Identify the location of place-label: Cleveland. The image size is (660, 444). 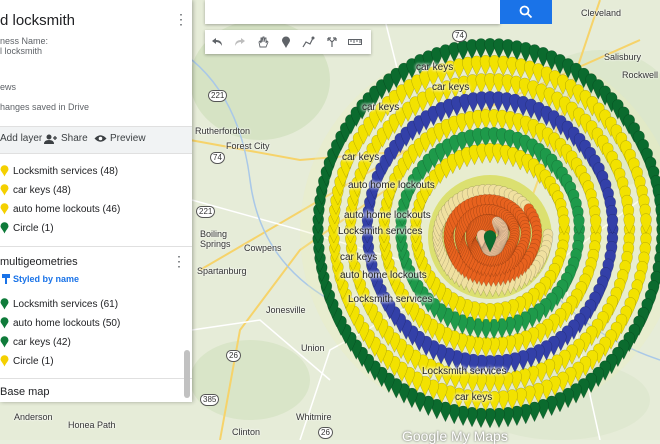
(601, 13).